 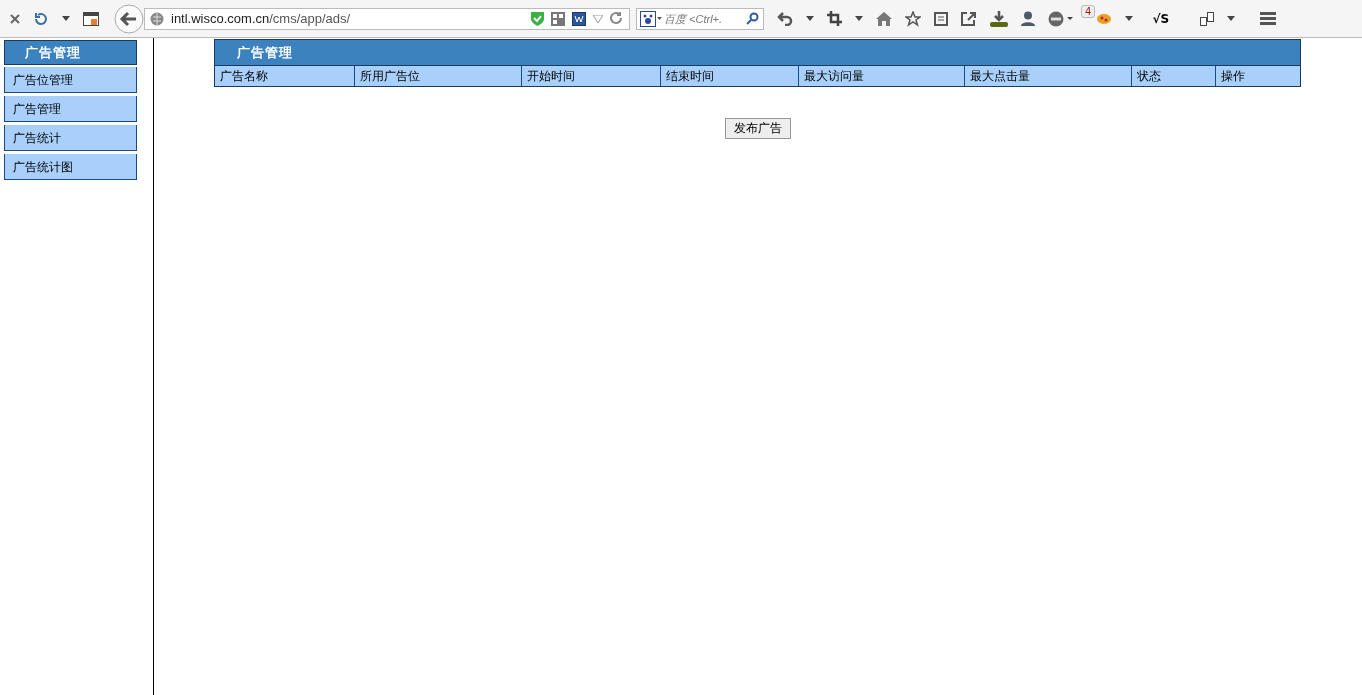 I want to click on column-header: 结束时间, so click(x=729, y=76).